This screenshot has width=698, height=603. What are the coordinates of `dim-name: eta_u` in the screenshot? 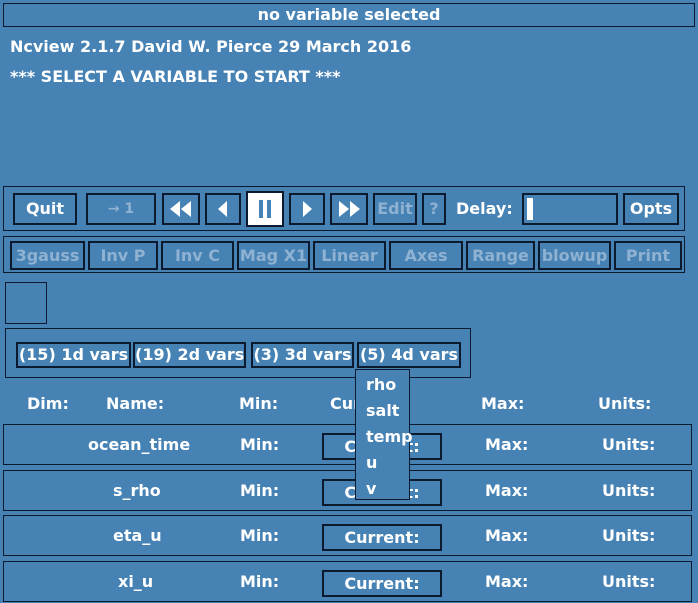 It's located at (137, 535).